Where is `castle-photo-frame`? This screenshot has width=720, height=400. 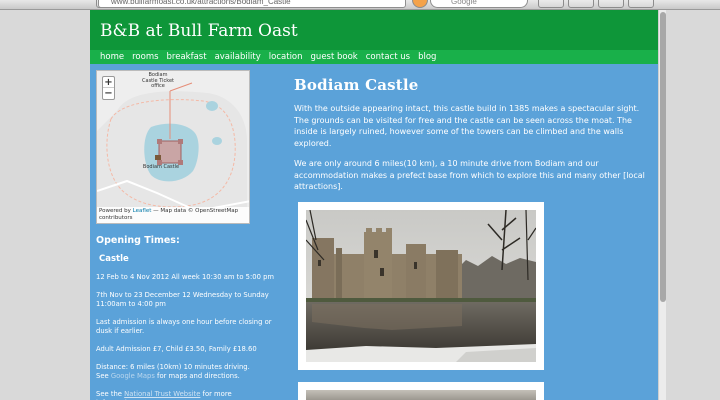 castle-photo-frame is located at coordinates (421, 286).